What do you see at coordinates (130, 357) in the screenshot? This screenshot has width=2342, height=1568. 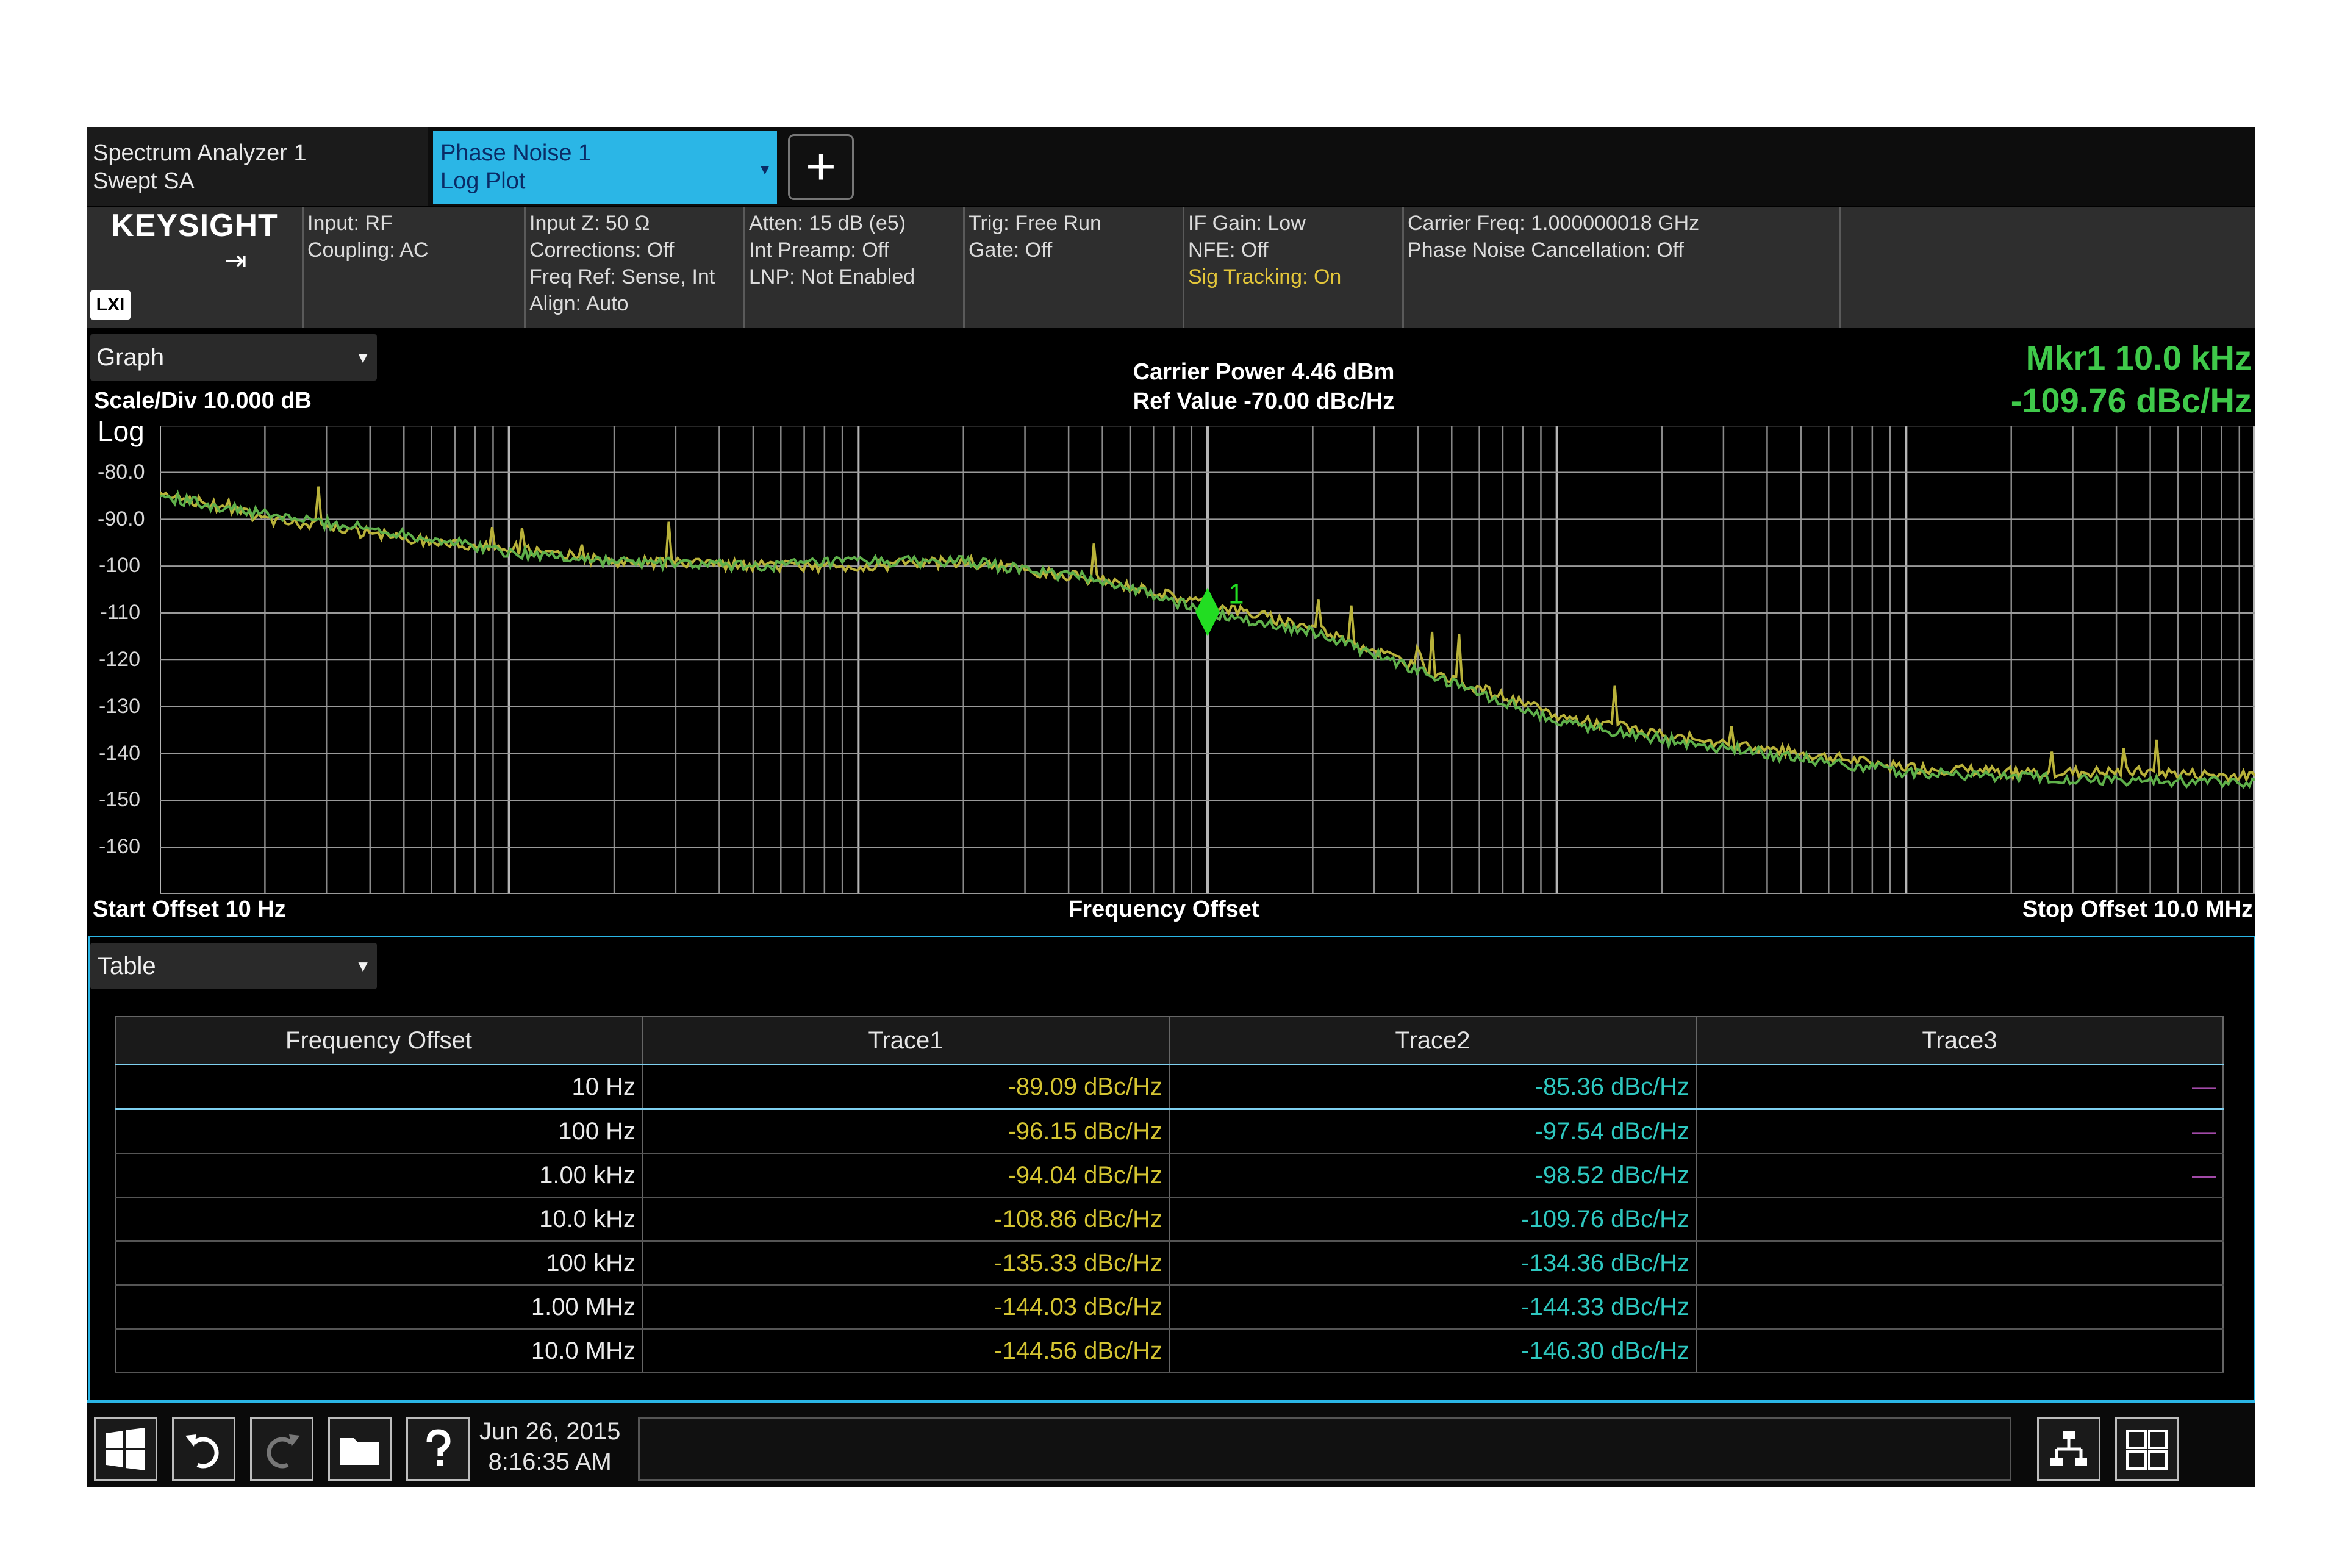 I see `graph-view-label: Graph` at bounding box center [130, 357].